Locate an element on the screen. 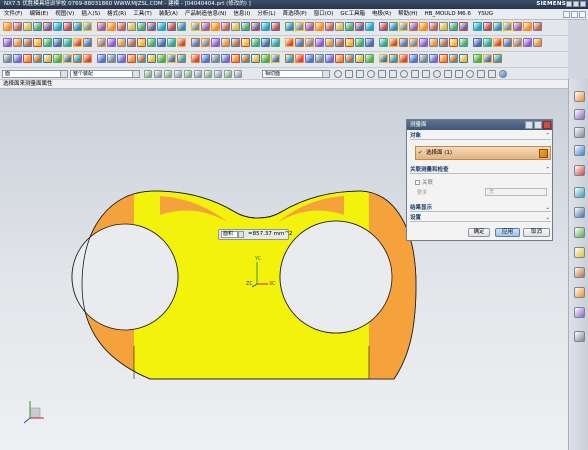  type-filter-select: 面 is located at coordinates (35, 74).